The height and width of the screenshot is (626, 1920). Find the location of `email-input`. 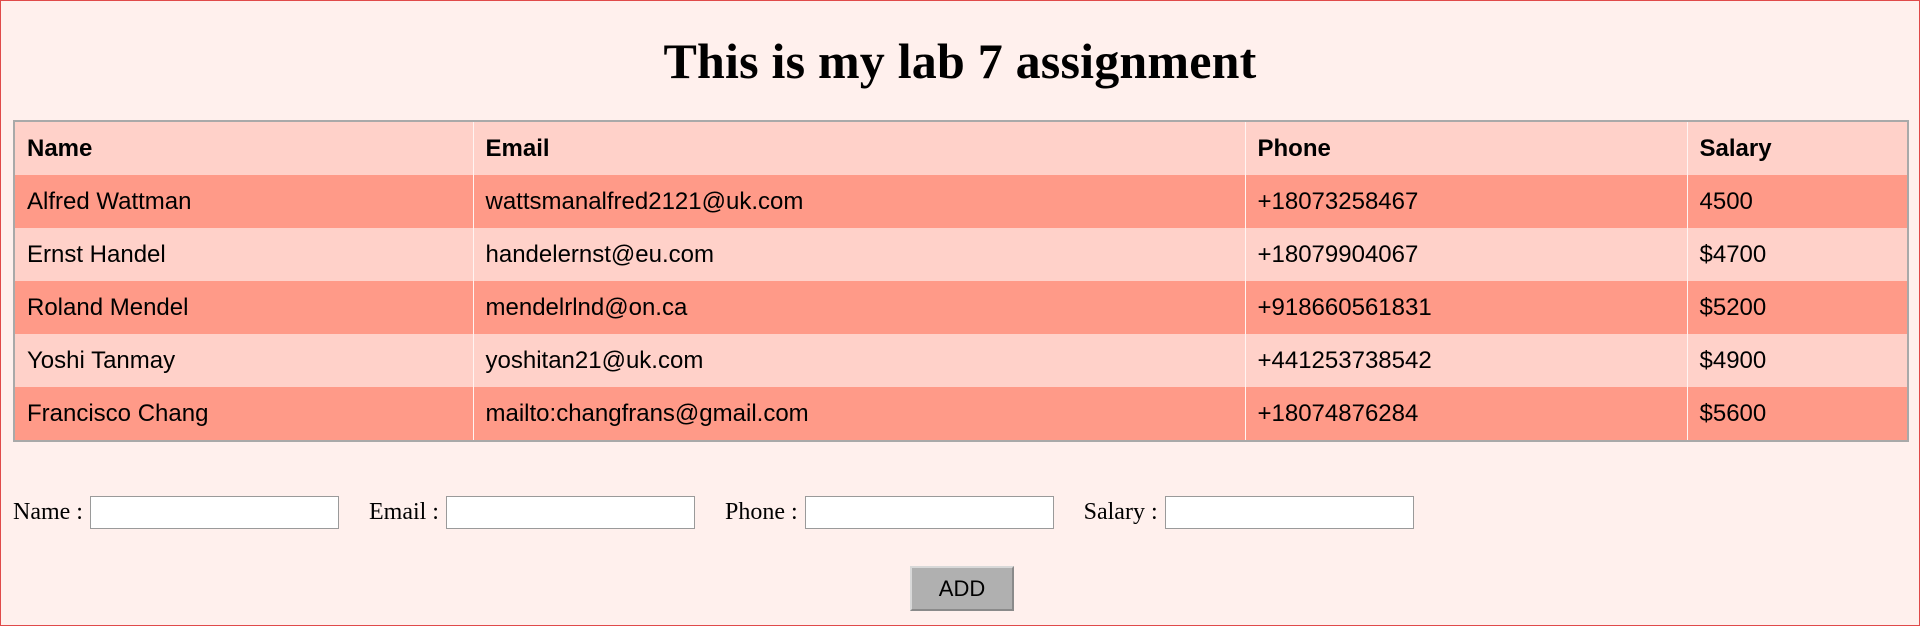

email-input is located at coordinates (570, 512).